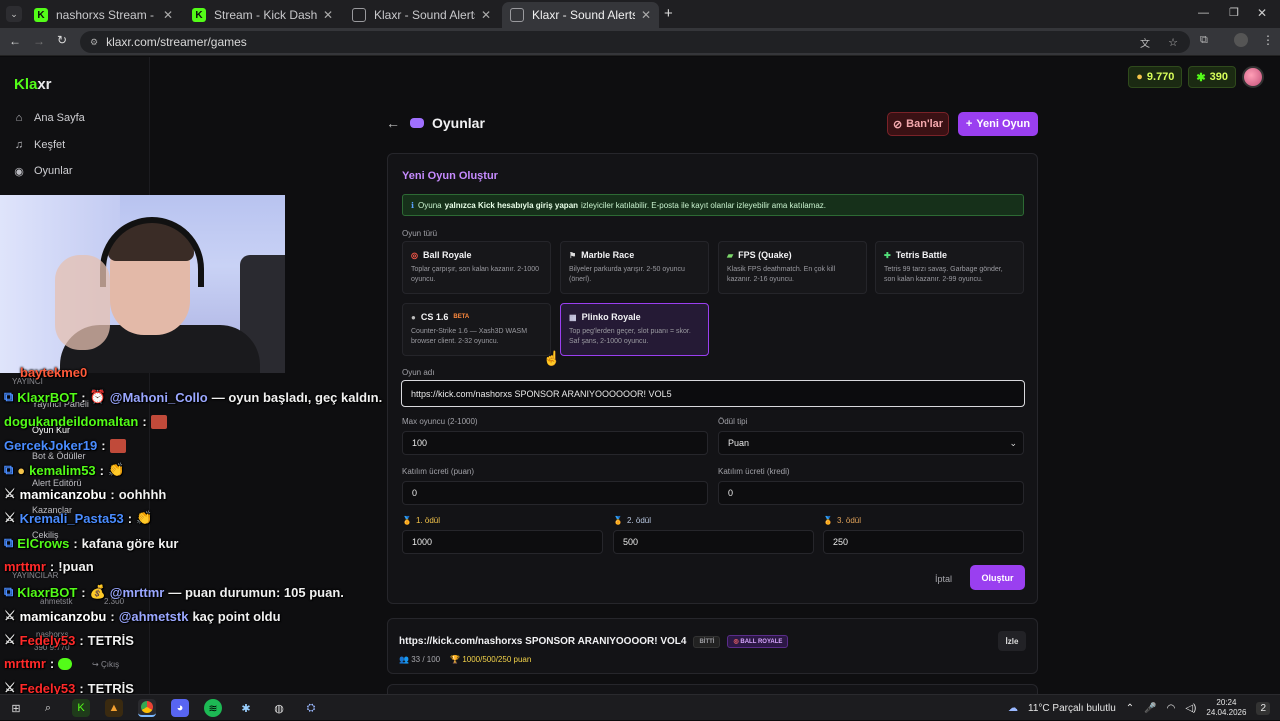  I want to click on weather-text: 11°C Parçalı bulutlu, so click(1072, 708).